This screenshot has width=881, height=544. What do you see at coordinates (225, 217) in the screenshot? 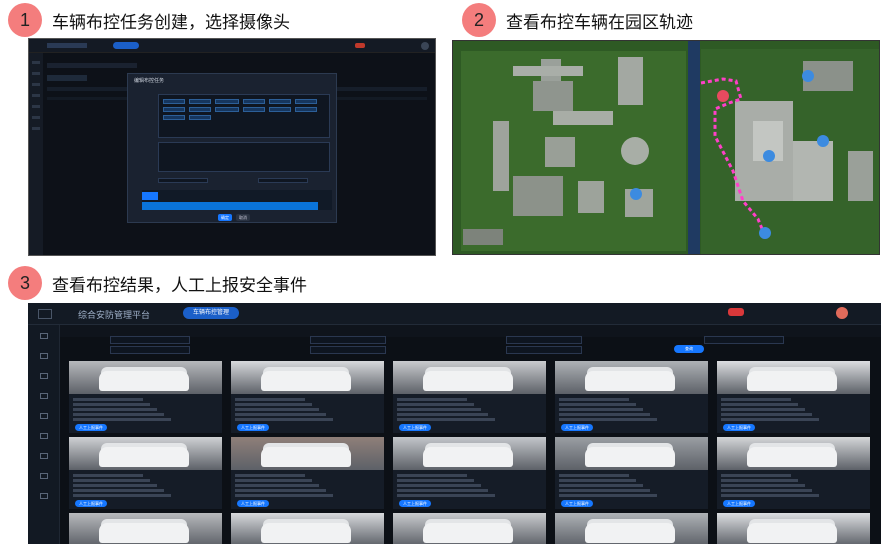
I see `confirm-button: 确定` at bounding box center [225, 217].